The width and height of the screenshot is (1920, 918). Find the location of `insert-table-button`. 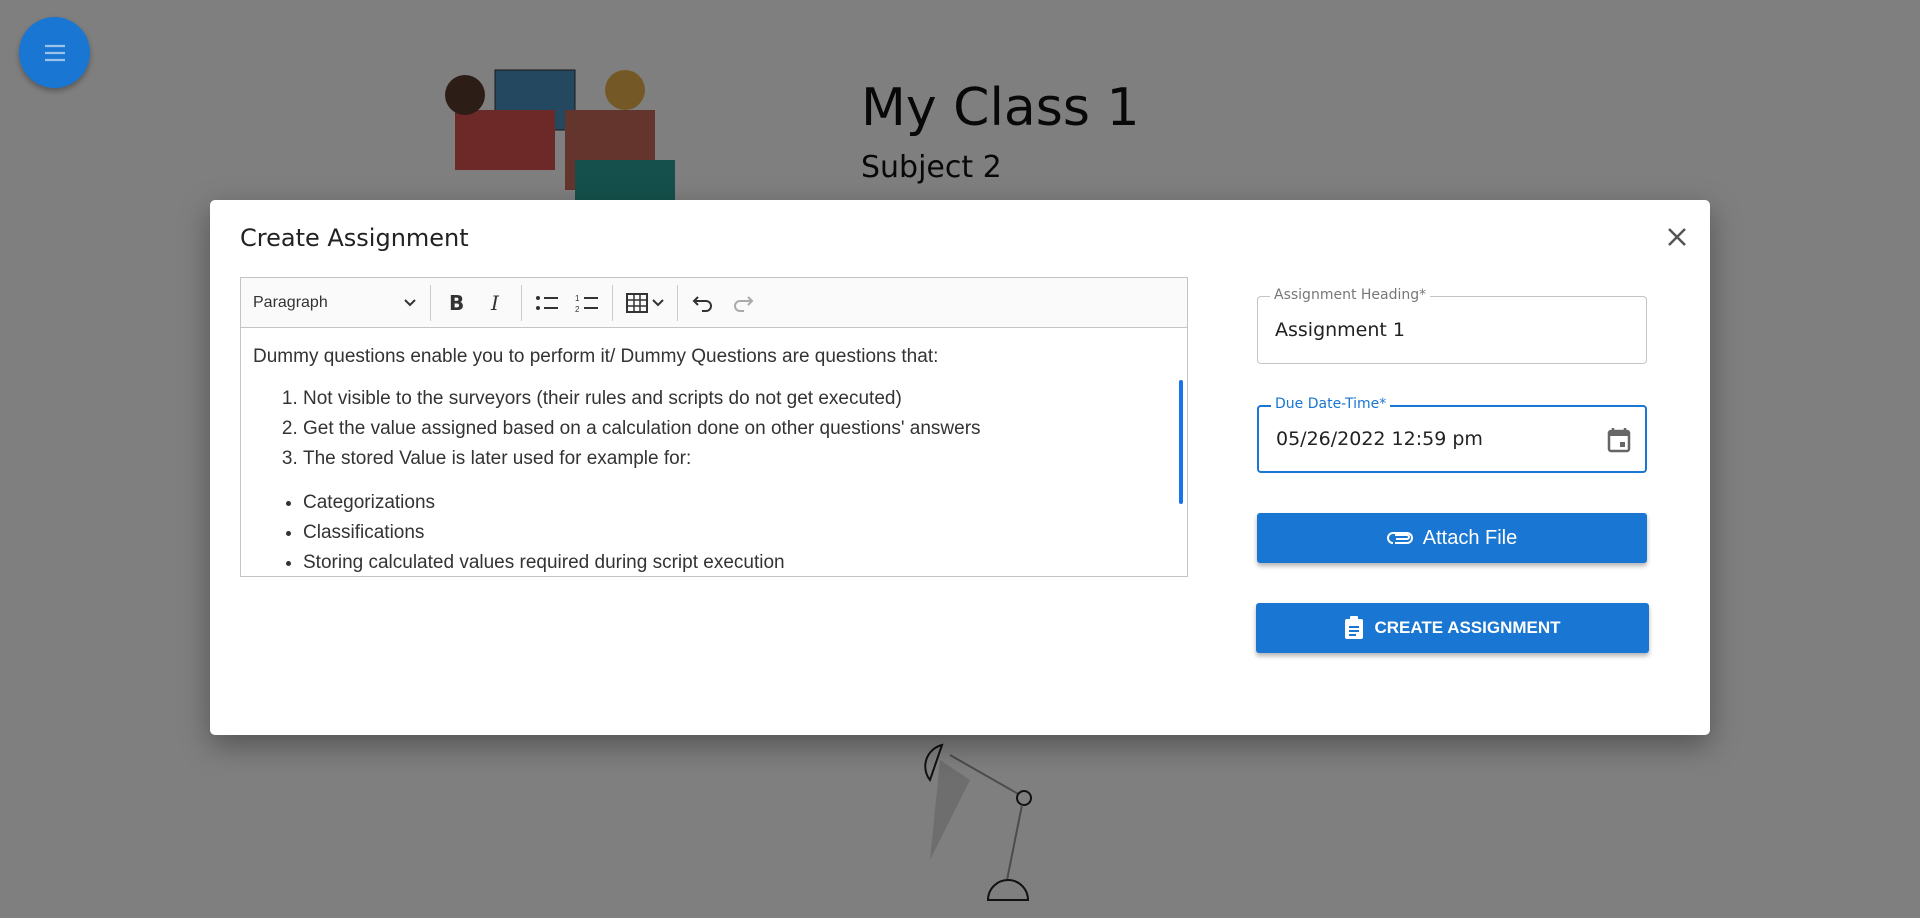

insert-table-button is located at coordinates (645, 303).